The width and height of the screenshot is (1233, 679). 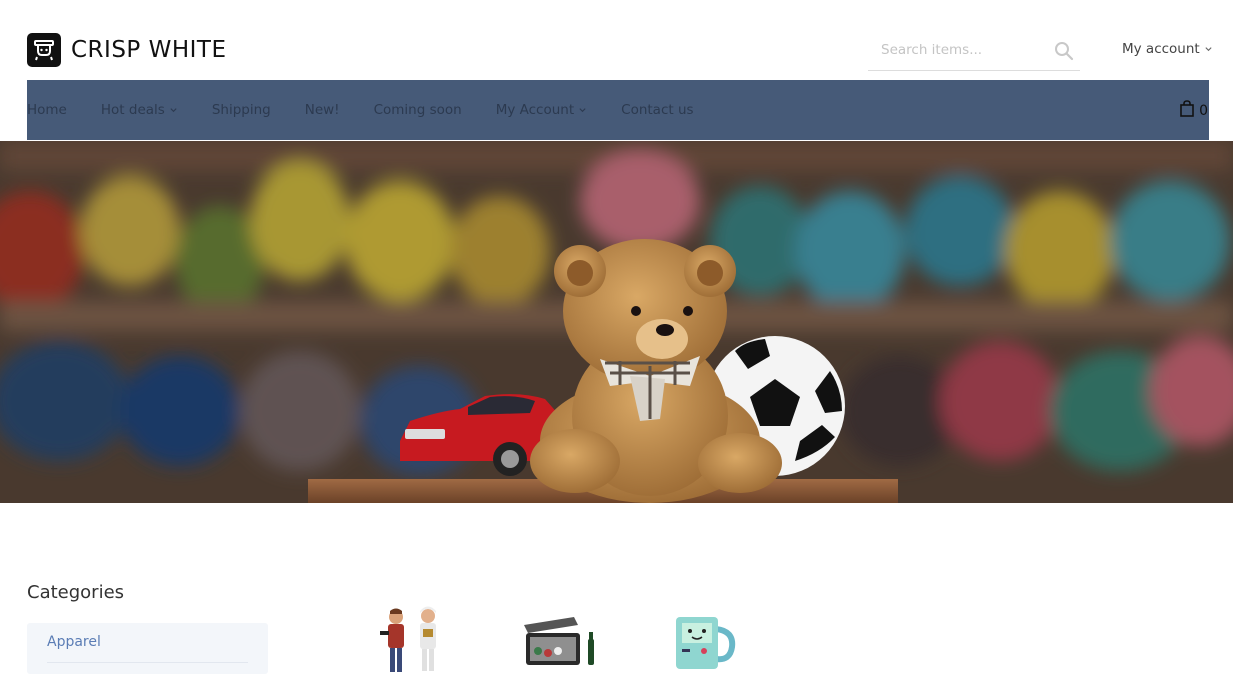 I want to click on nav-item-new: New!, so click(x=322, y=110).